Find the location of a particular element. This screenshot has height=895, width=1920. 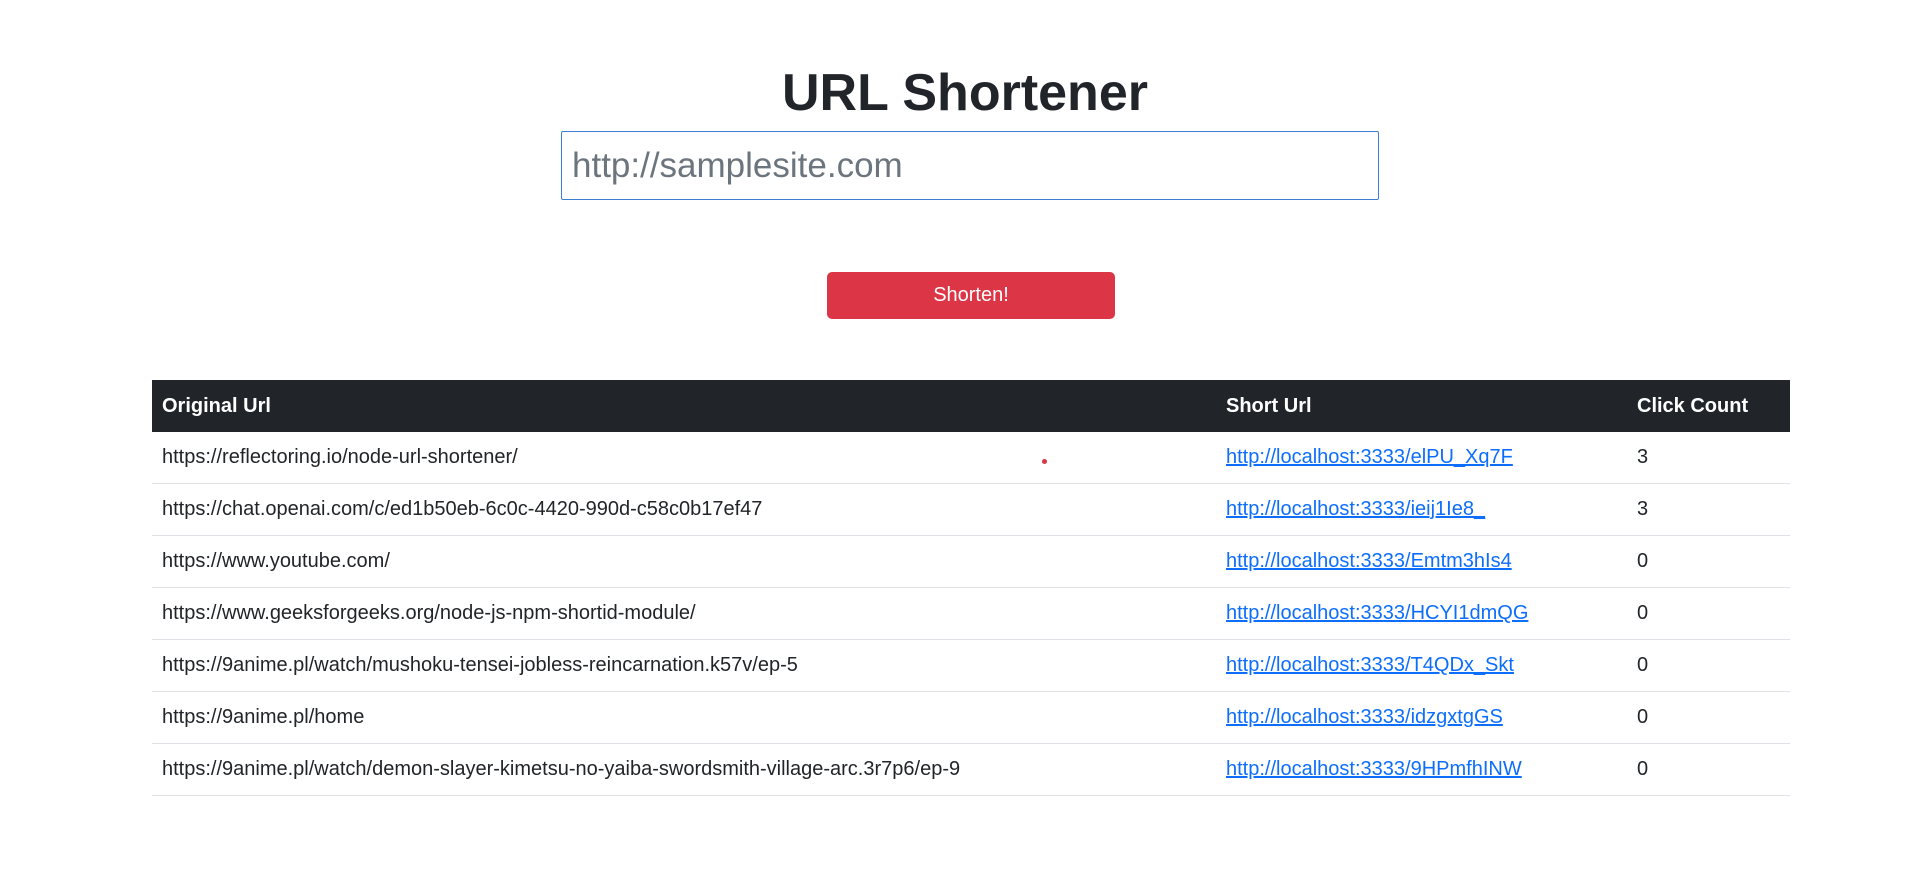

url-input is located at coordinates (970, 165).